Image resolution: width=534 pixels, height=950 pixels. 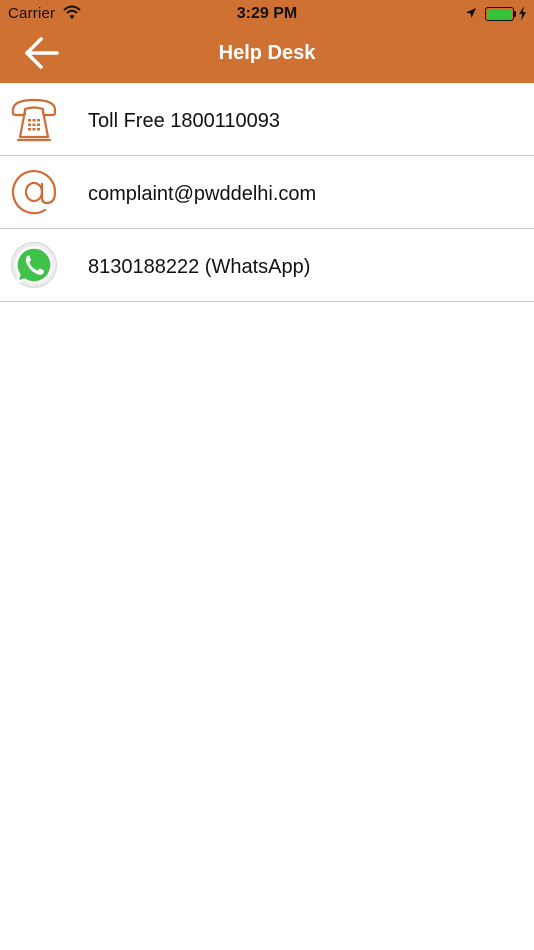 I want to click on telephone-icon, so click(x=34, y=120).